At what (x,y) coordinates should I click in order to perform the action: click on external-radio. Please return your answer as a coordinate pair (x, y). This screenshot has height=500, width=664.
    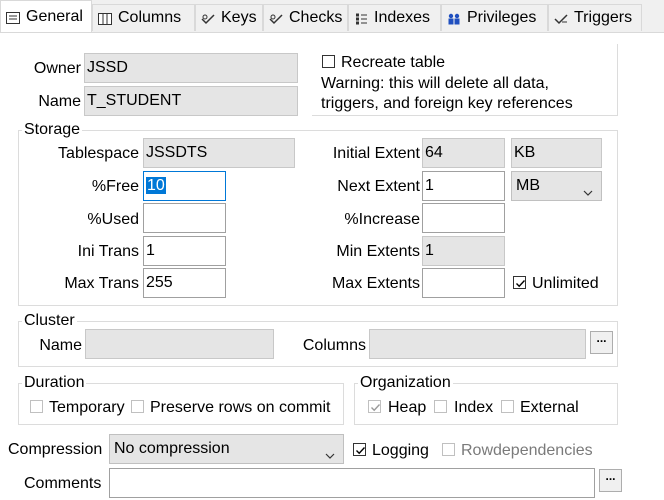
    Looking at the image, I should click on (507, 406).